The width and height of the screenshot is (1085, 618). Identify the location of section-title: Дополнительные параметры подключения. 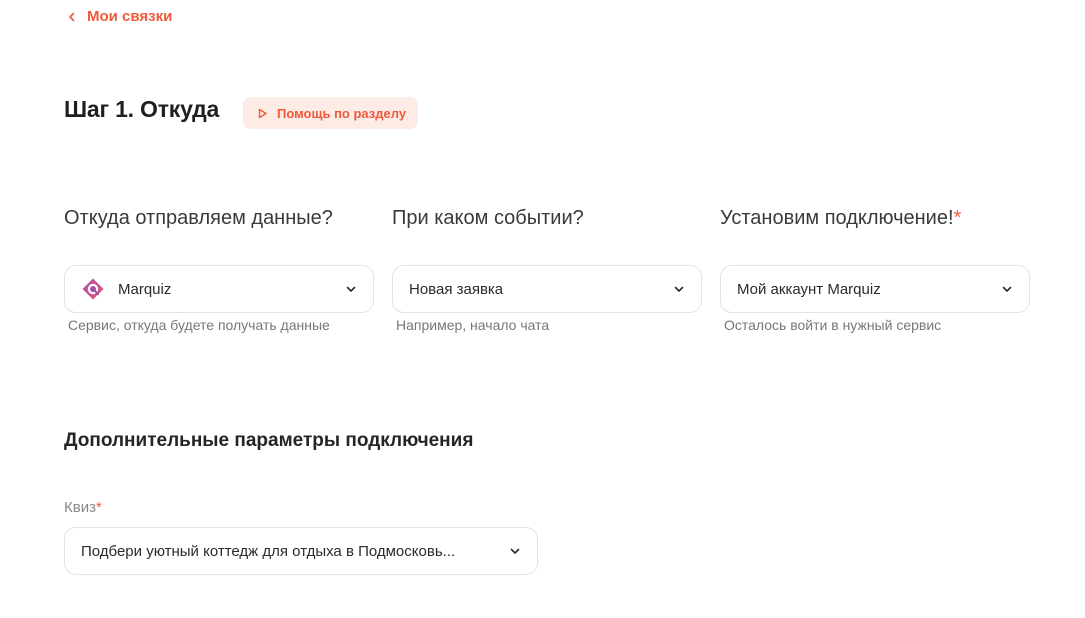
(269, 440).